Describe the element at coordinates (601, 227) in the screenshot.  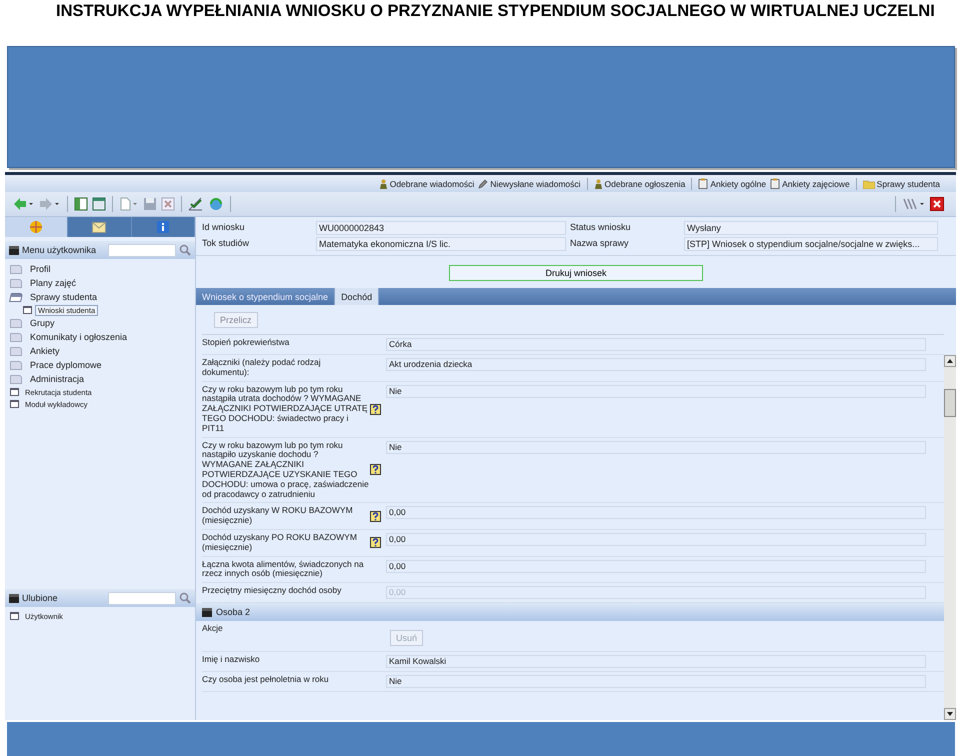
I see `field-label: Status wniosku` at that location.